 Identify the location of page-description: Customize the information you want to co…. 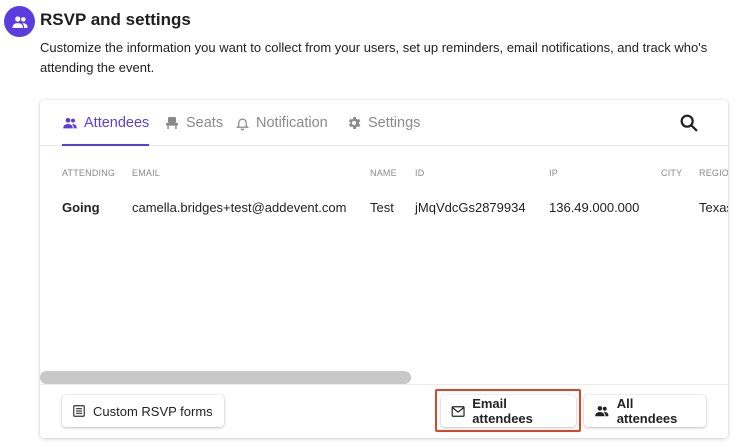
(374, 57).